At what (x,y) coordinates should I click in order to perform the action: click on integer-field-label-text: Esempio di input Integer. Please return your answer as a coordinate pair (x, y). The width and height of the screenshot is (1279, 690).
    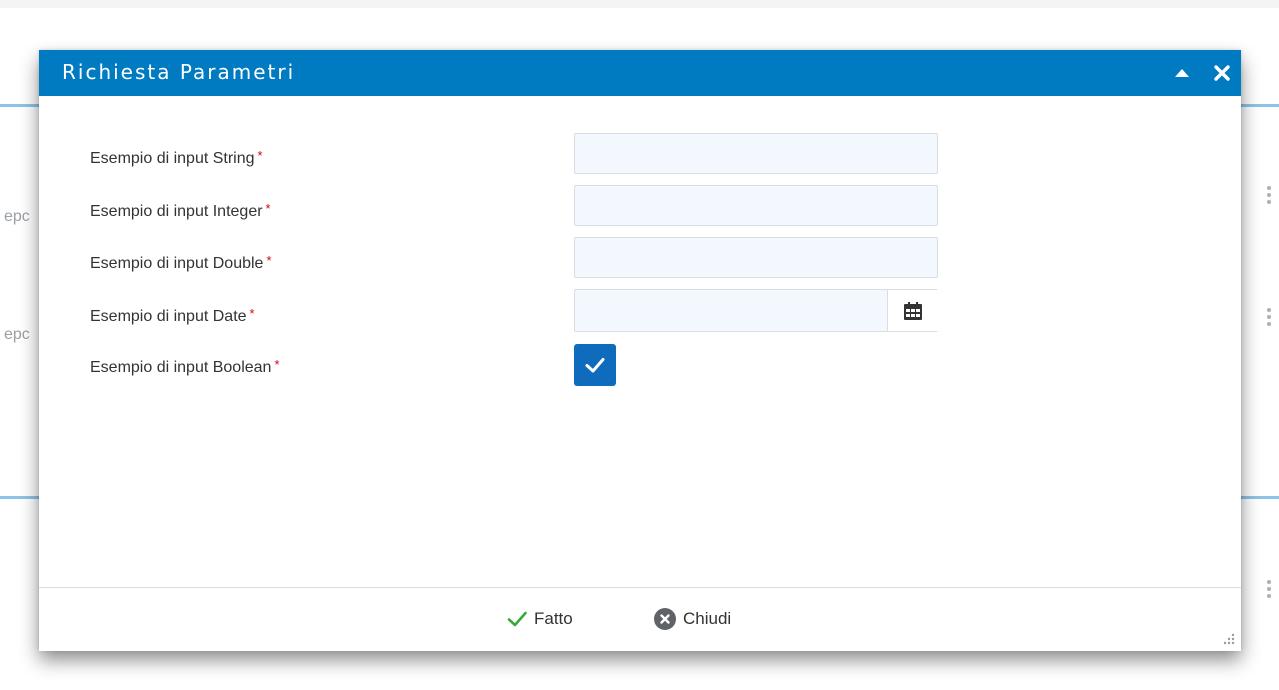
    Looking at the image, I should click on (176, 211).